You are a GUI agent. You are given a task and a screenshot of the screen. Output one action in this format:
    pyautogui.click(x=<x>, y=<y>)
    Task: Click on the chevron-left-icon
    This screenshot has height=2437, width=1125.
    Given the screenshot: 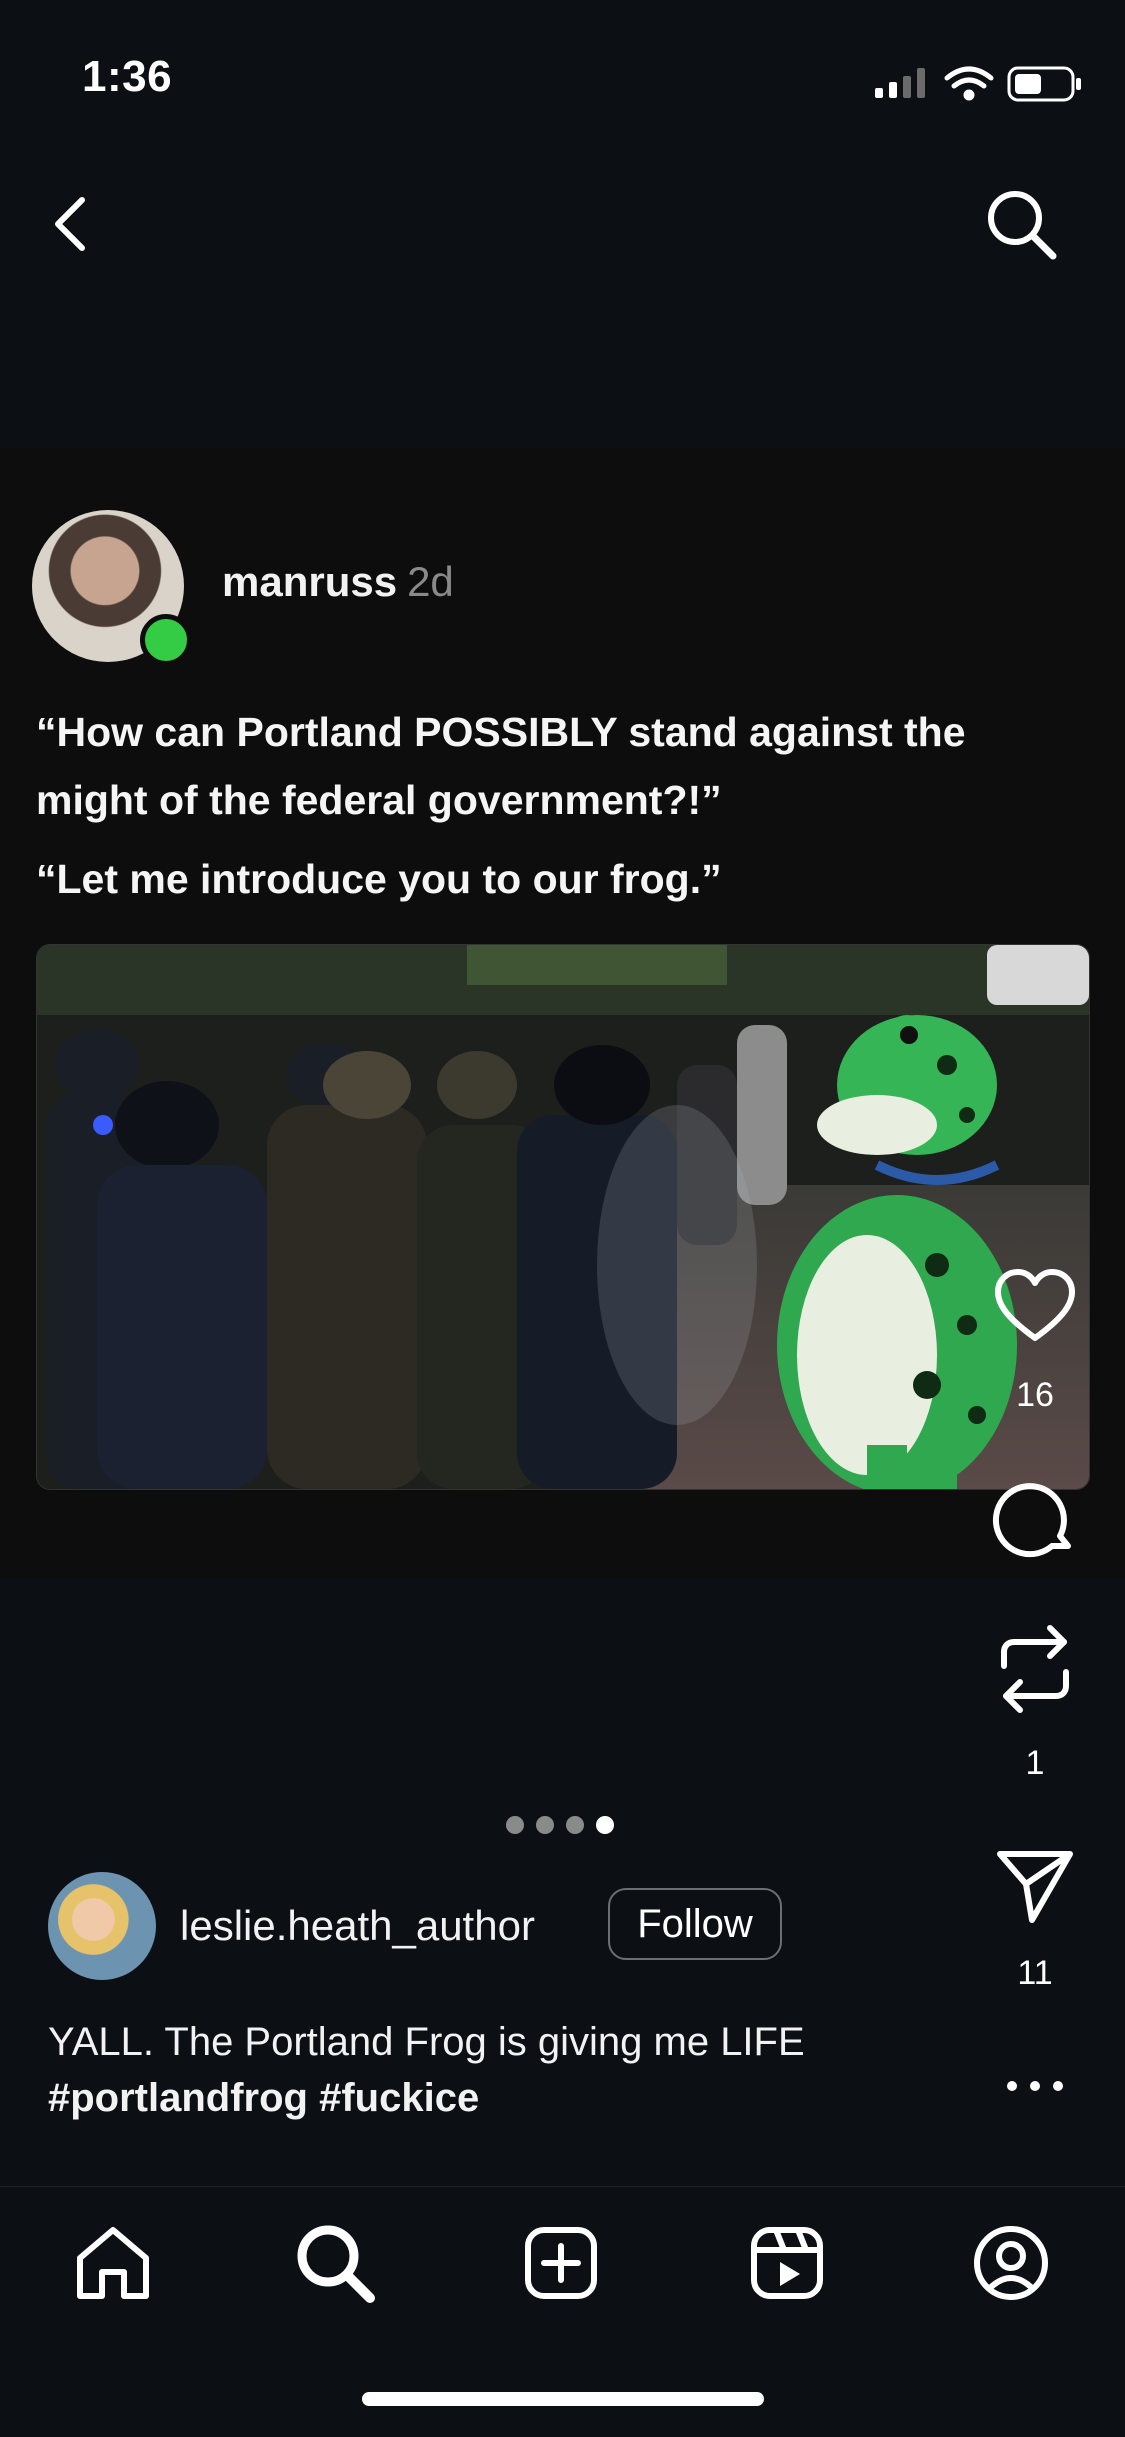 What is the action you would take?
    pyautogui.click(x=70, y=224)
    